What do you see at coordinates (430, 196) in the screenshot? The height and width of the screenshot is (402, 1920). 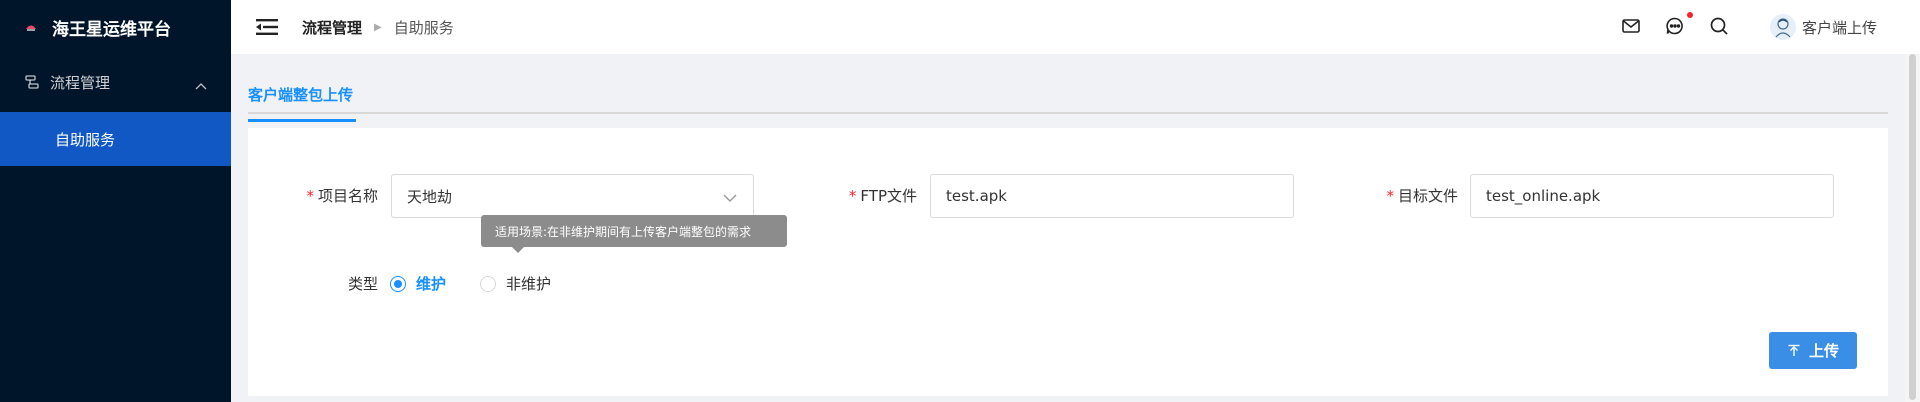 I see `project-select-value: 天地劫` at bounding box center [430, 196].